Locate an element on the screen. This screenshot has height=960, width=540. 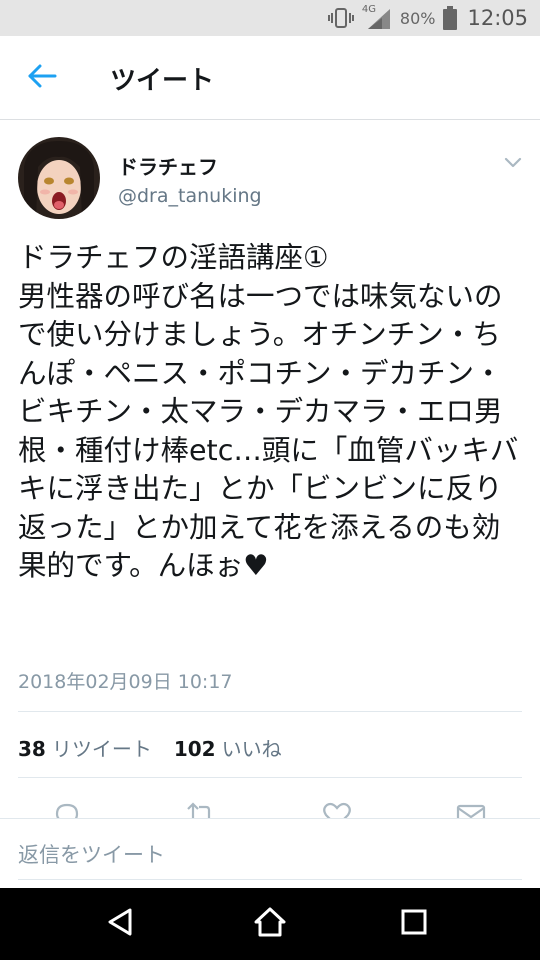
avatar is located at coordinates (59, 178).